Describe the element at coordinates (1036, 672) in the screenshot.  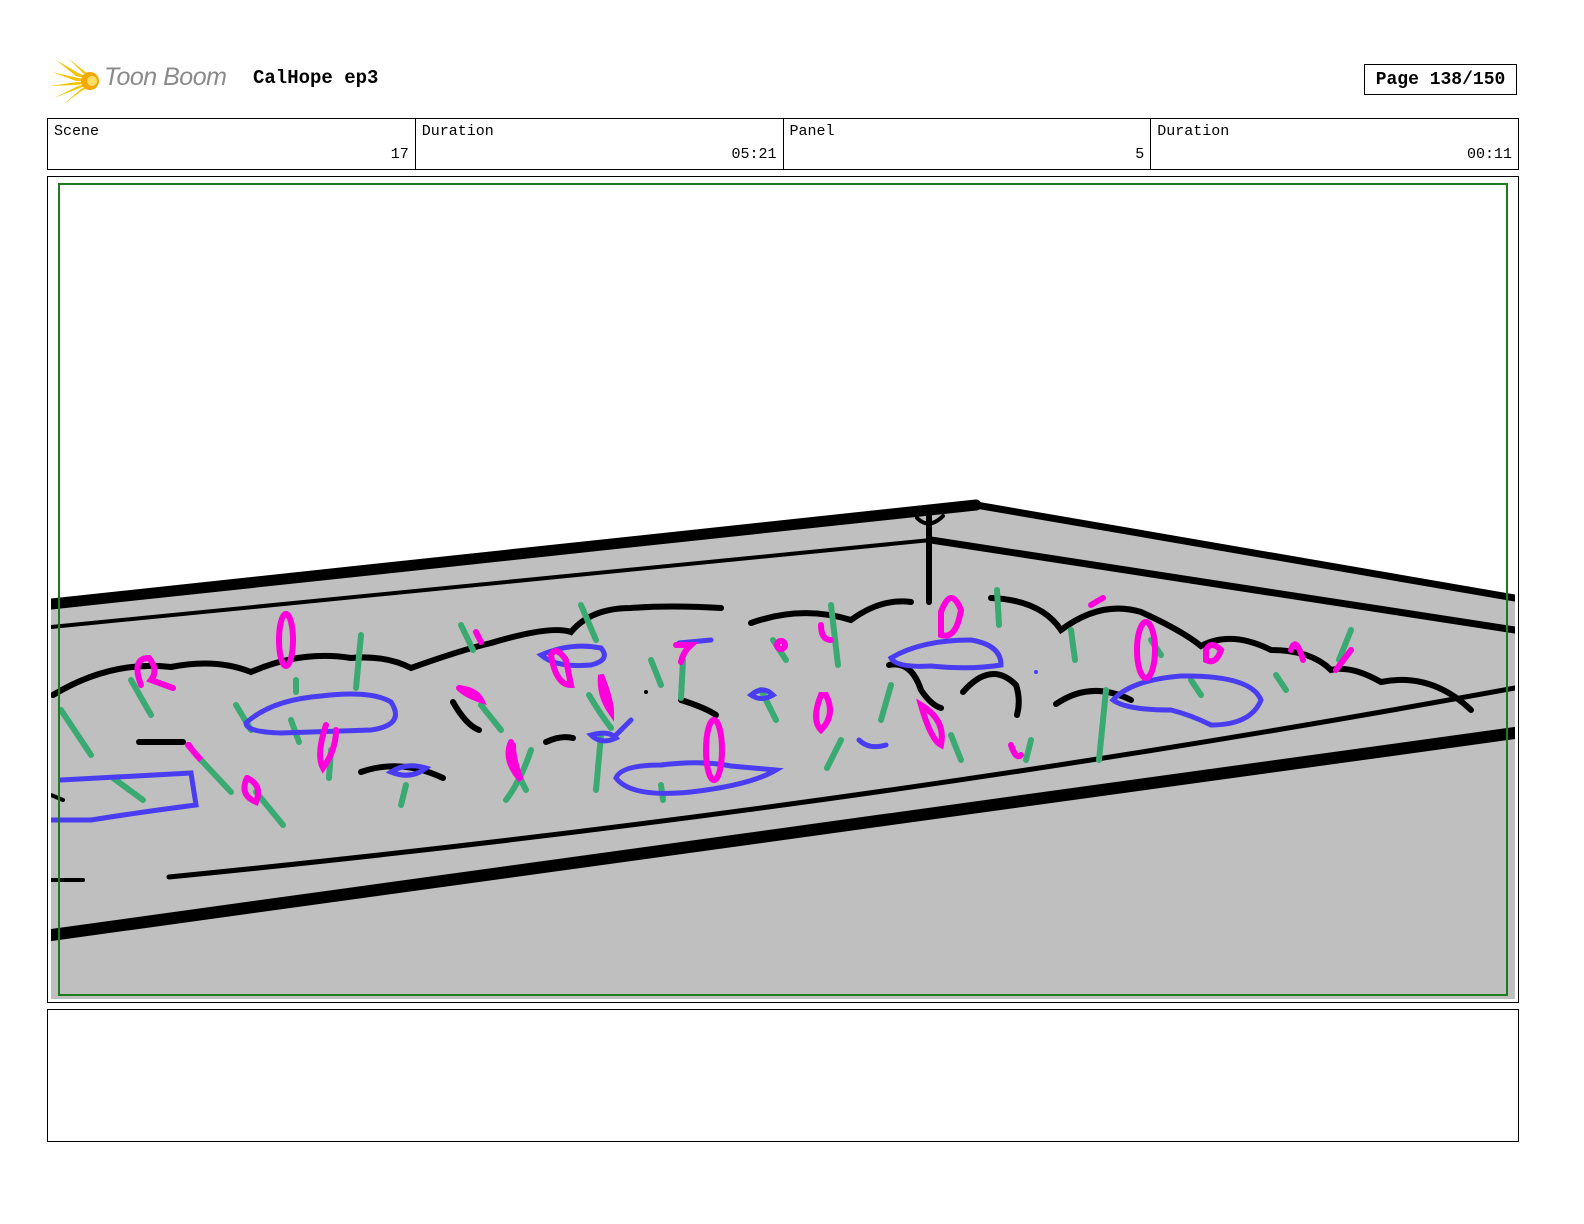
I see `pebble-dot` at that location.